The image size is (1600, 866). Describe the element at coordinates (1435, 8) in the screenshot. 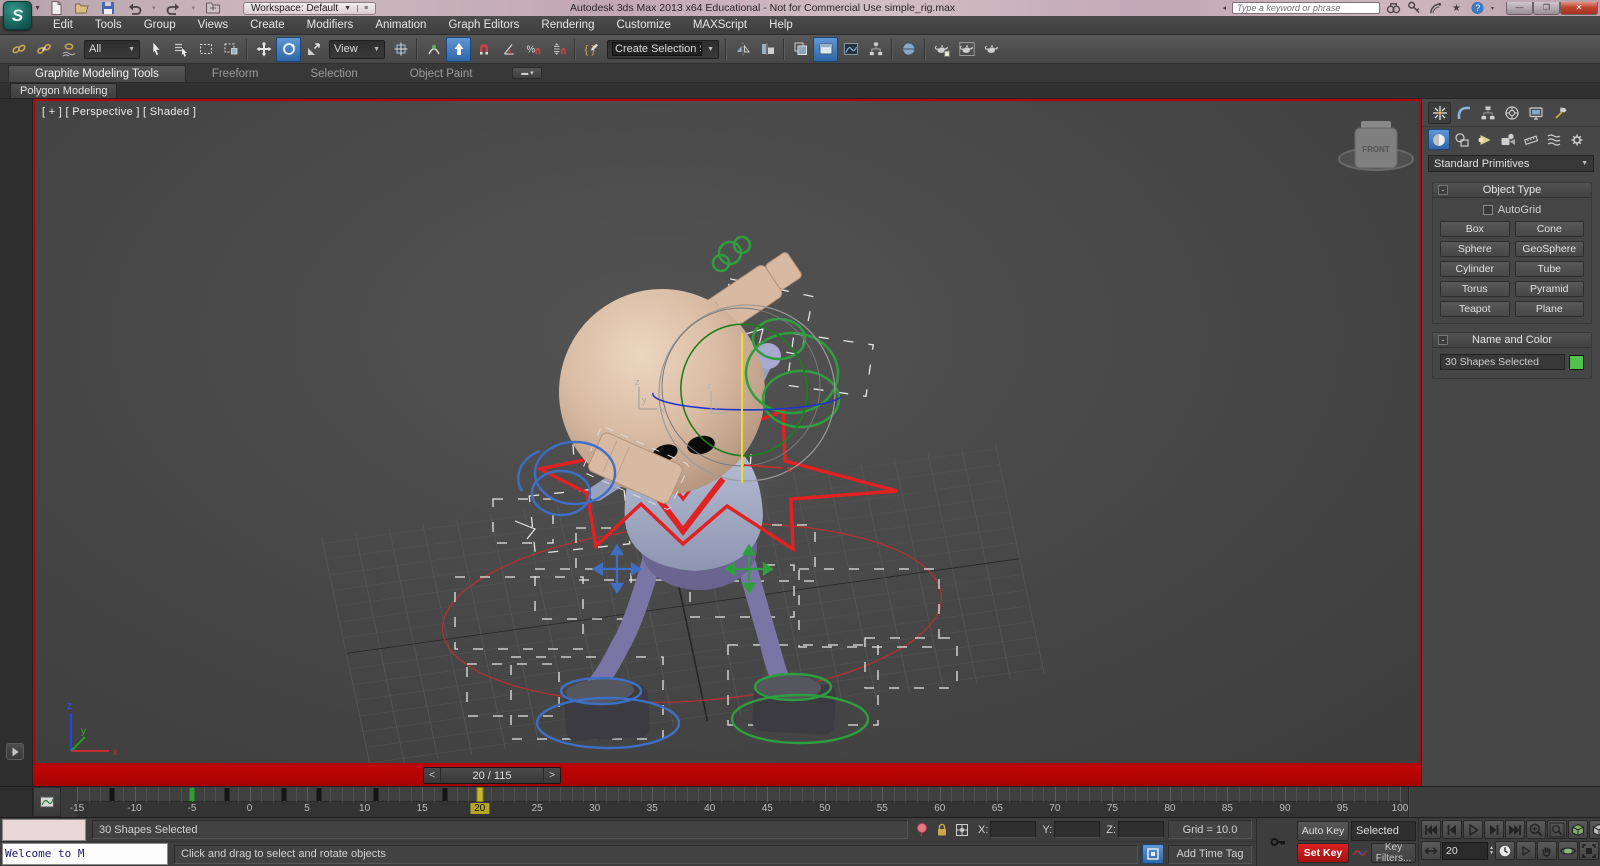

I see `communication-center-icon` at that location.